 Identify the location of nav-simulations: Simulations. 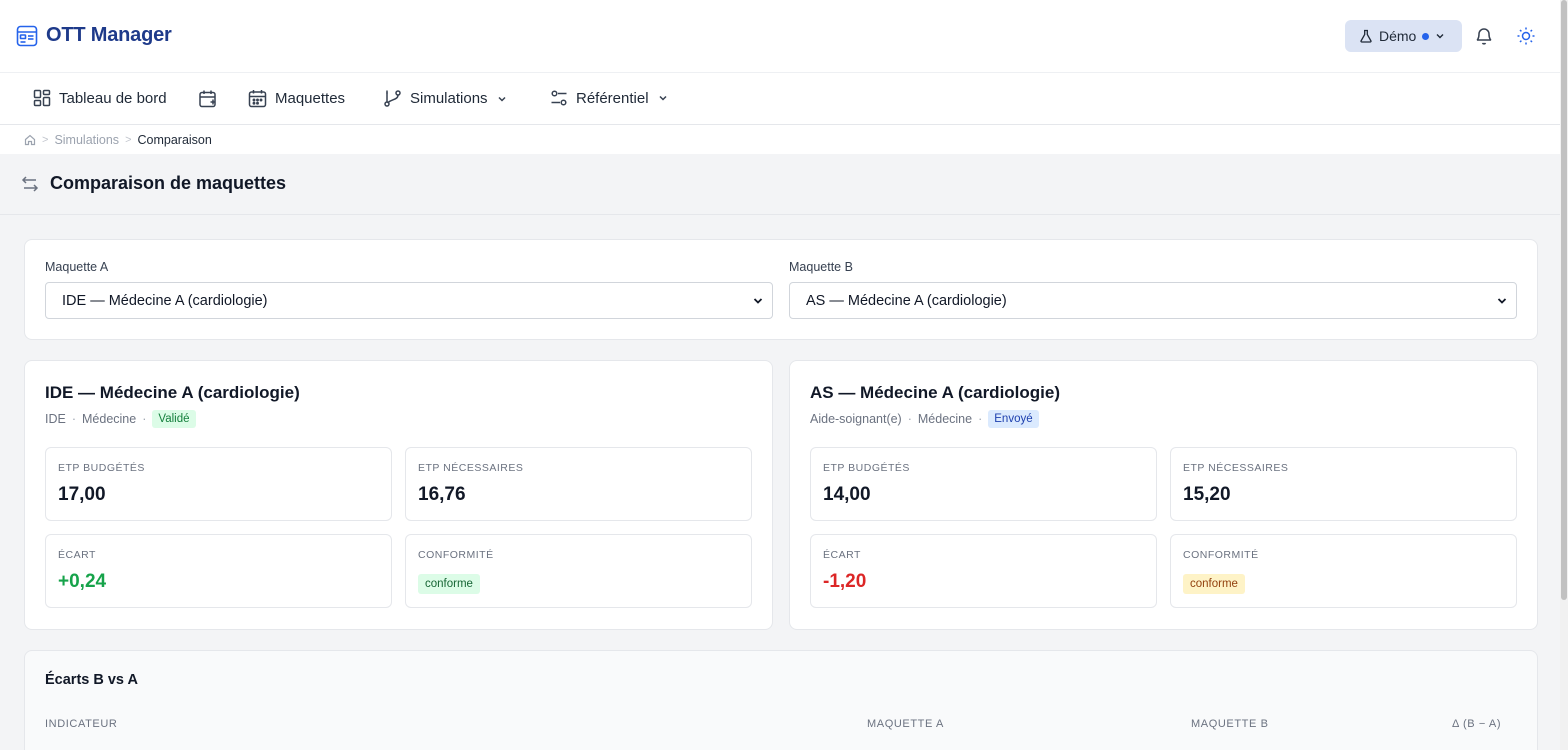
(445, 98).